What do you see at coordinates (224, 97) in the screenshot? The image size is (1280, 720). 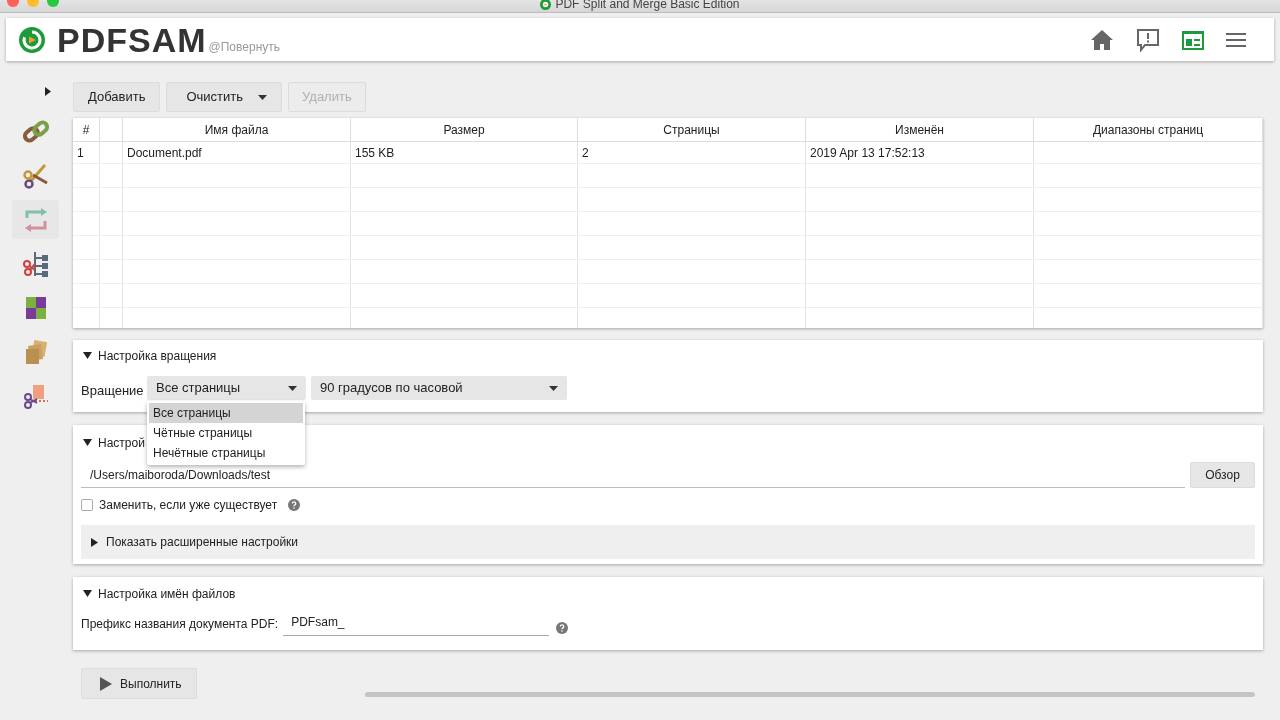 I see `split-button: Очистить` at bounding box center [224, 97].